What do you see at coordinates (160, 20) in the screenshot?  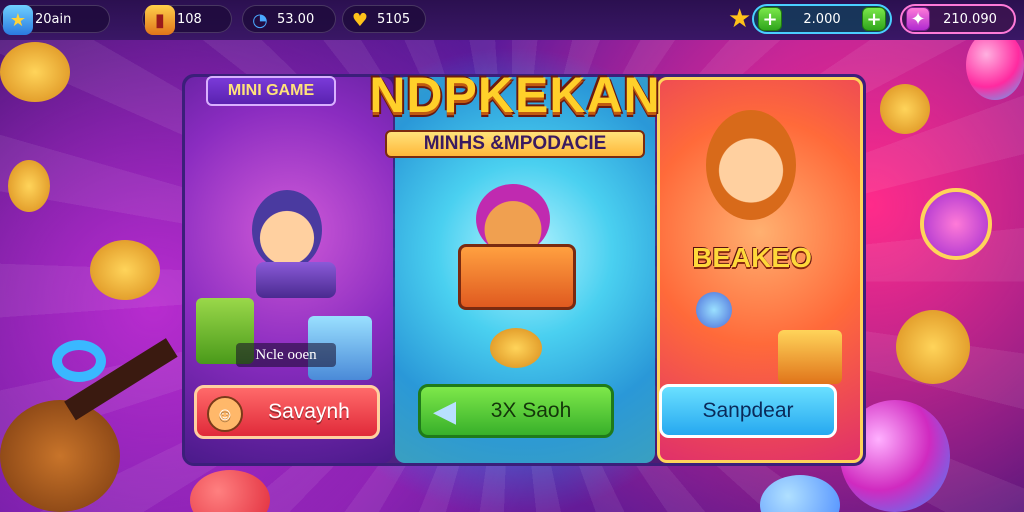 I see `potion-icon: ▮` at bounding box center [160, 20].